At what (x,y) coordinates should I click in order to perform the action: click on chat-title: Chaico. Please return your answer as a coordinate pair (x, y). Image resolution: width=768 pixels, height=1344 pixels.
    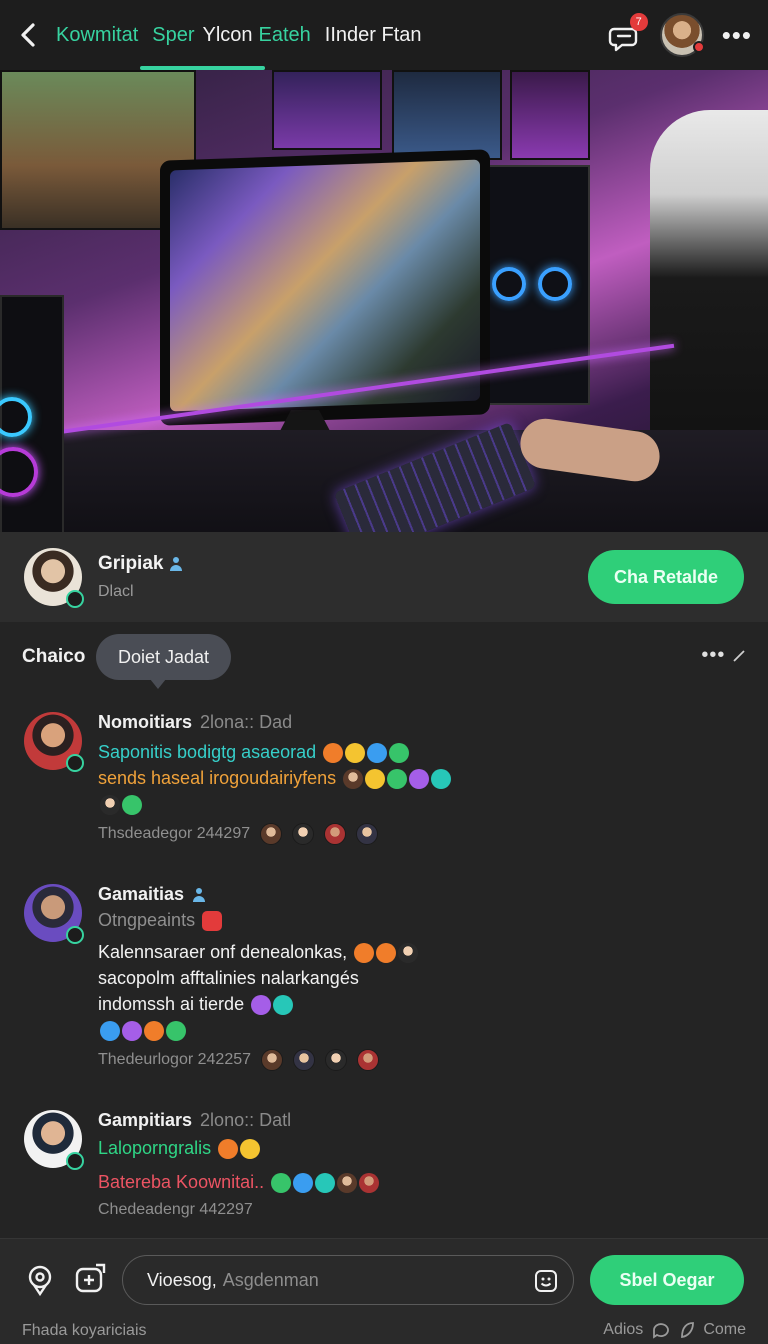
    Looking at the image, I should click on (54, 656).